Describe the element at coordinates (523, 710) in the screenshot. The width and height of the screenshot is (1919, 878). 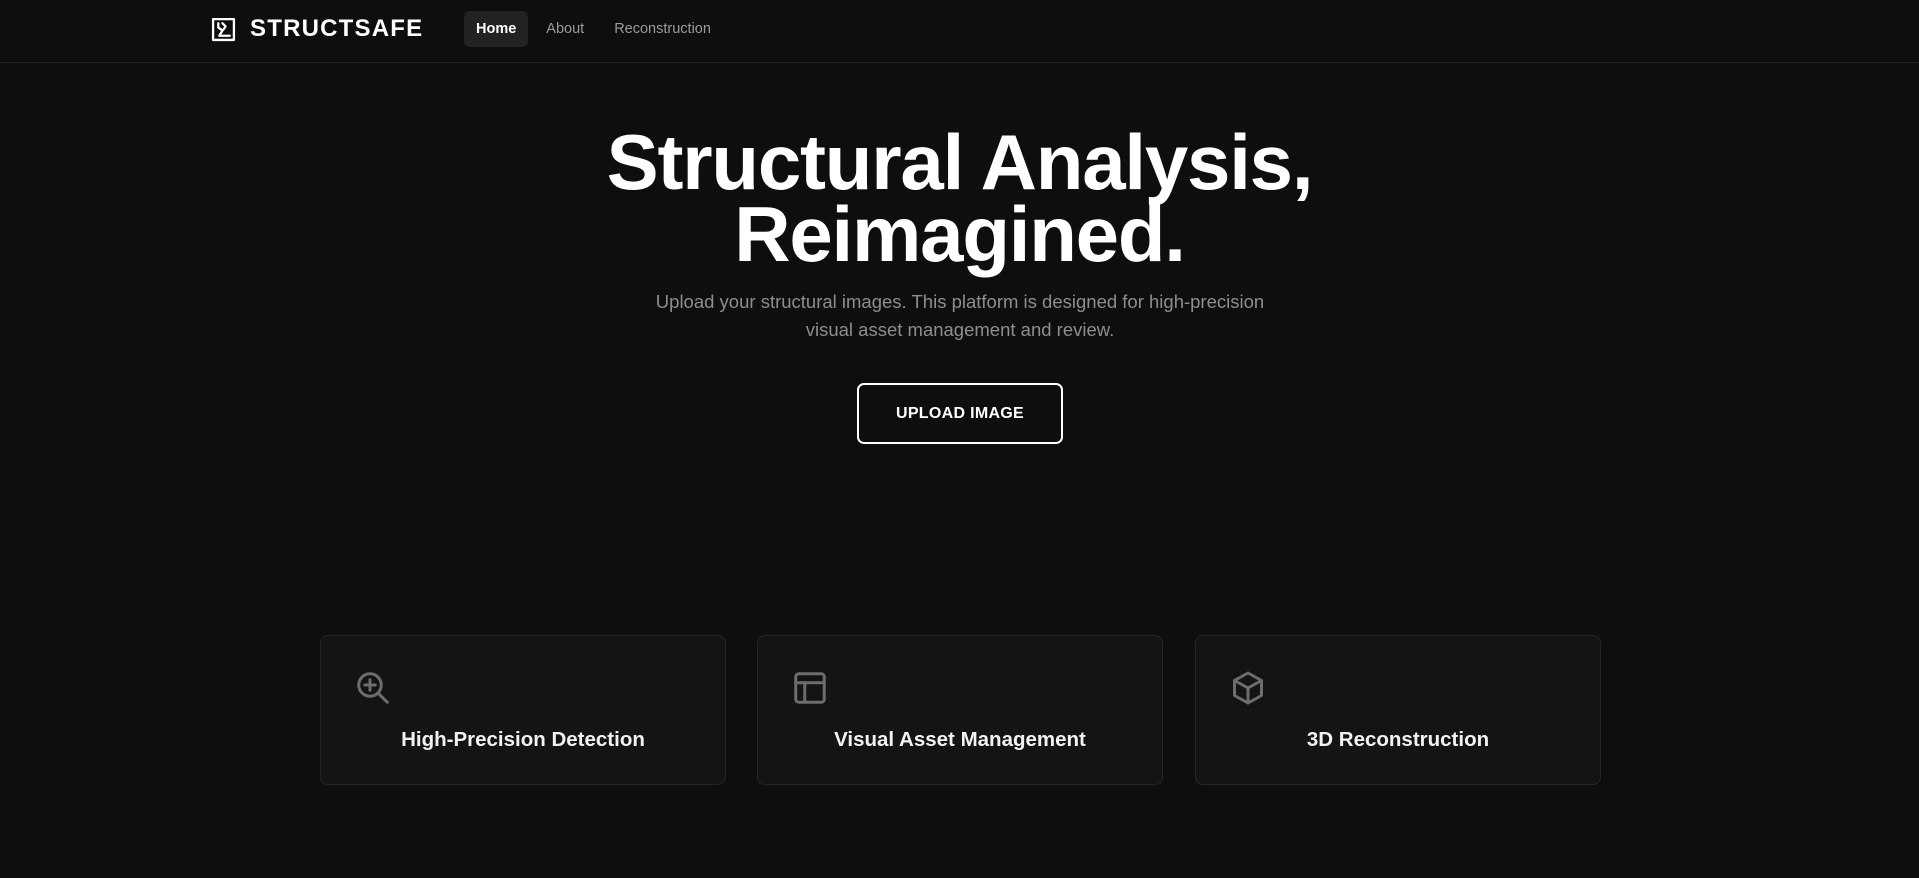
I see `feature-card-detection: High-Precision Detection` at that location.